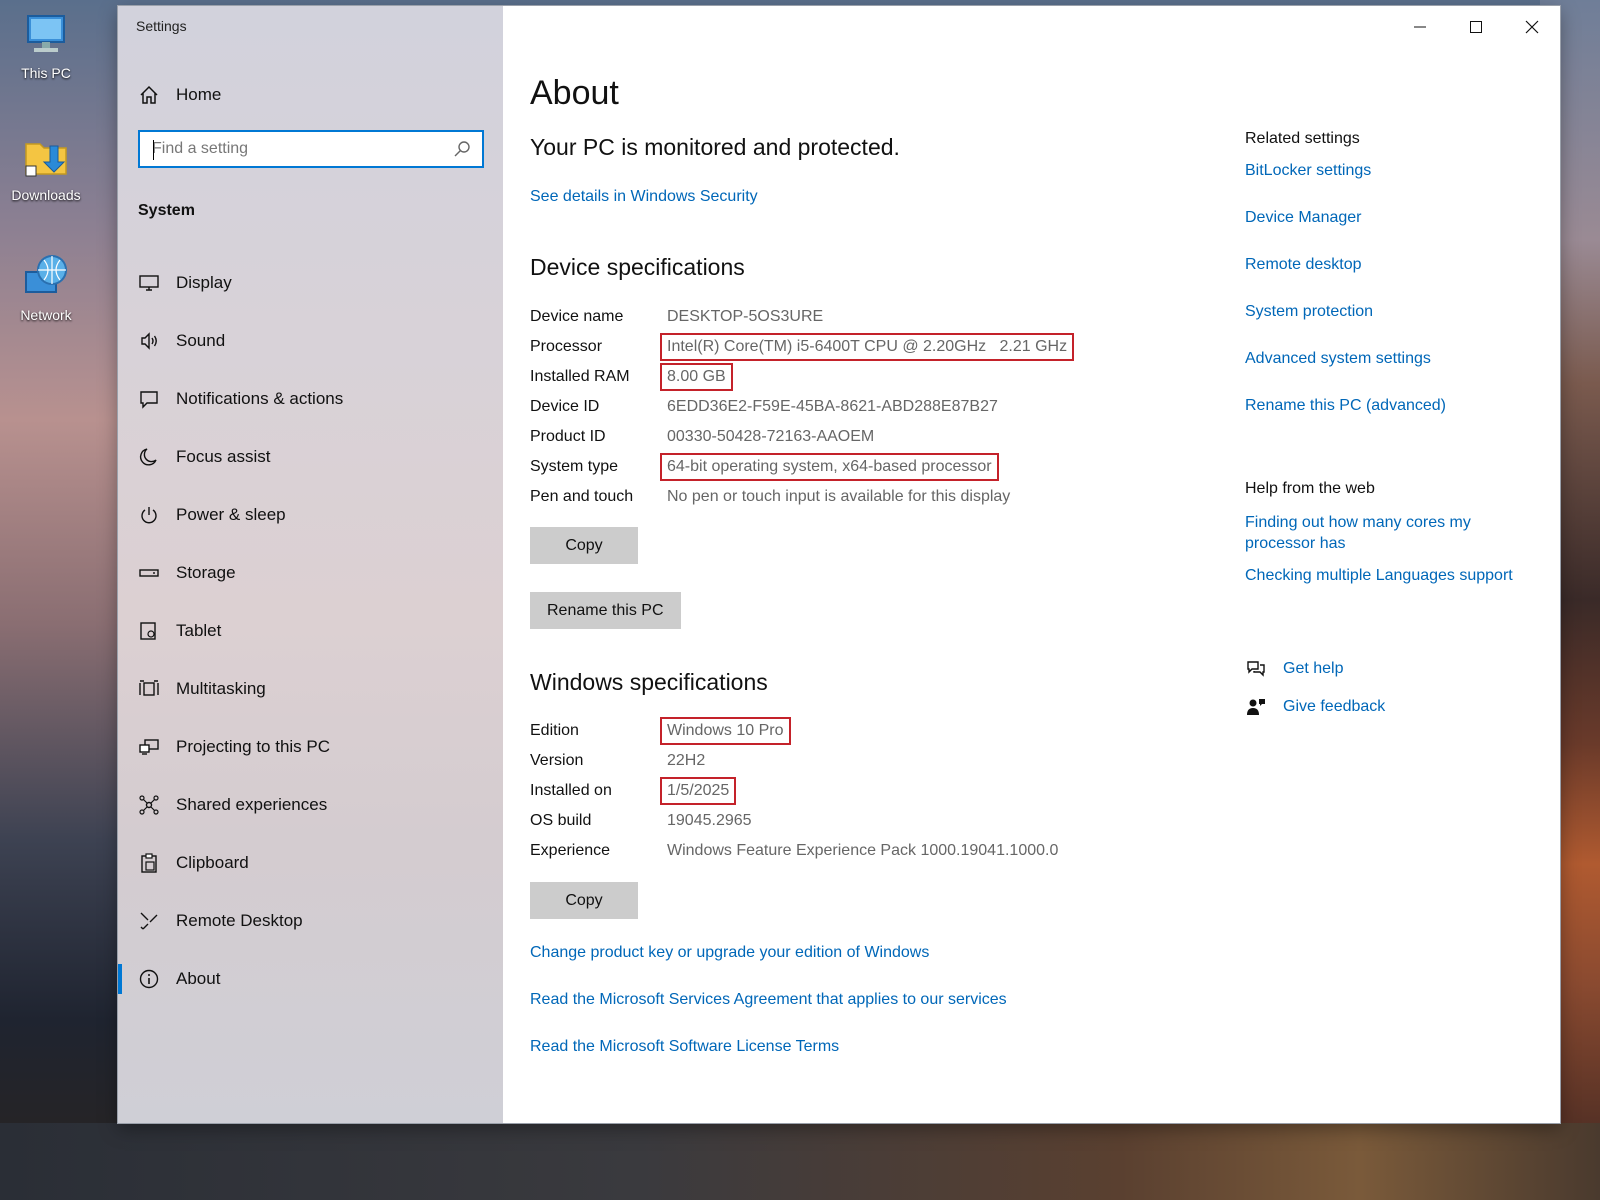 Image resolution: width=1600 pixels, height=1200 pixels. I want to click on home-icon, so click(149, 94).